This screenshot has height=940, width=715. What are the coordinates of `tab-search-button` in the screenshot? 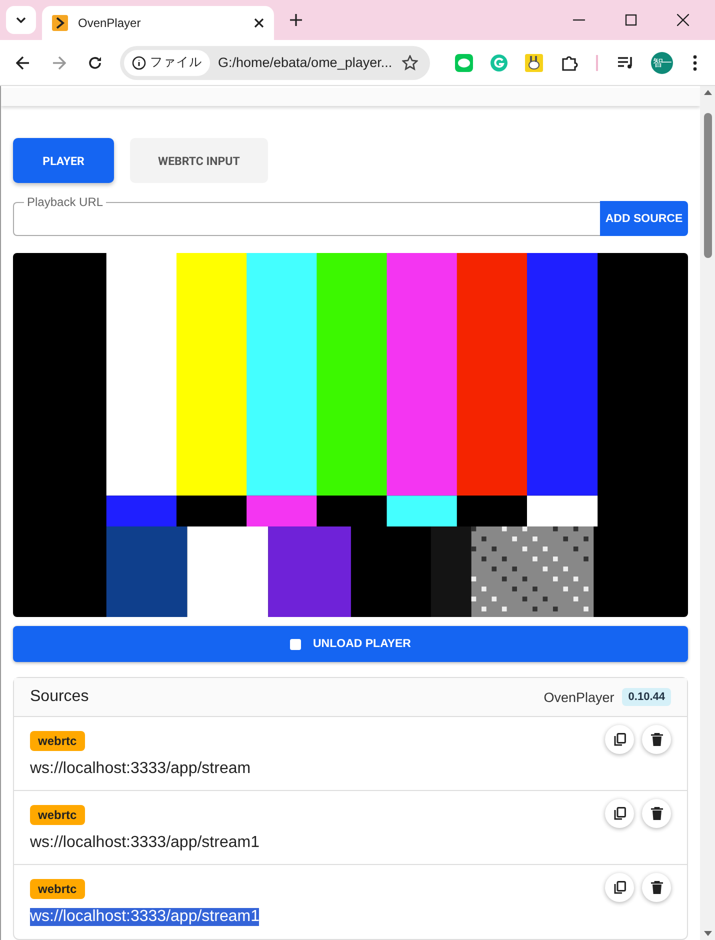 It's located at (21, 20).